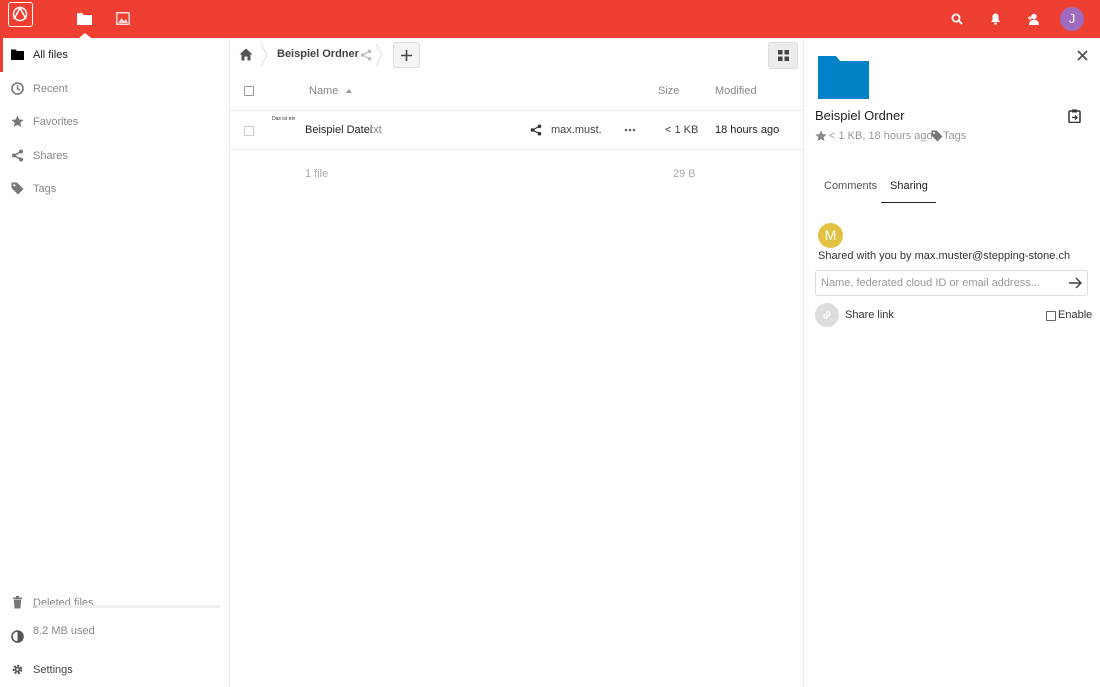  Describe the element at coordinates (668, 91) in the screenshot. I see `column-header-size: Size` at that location.